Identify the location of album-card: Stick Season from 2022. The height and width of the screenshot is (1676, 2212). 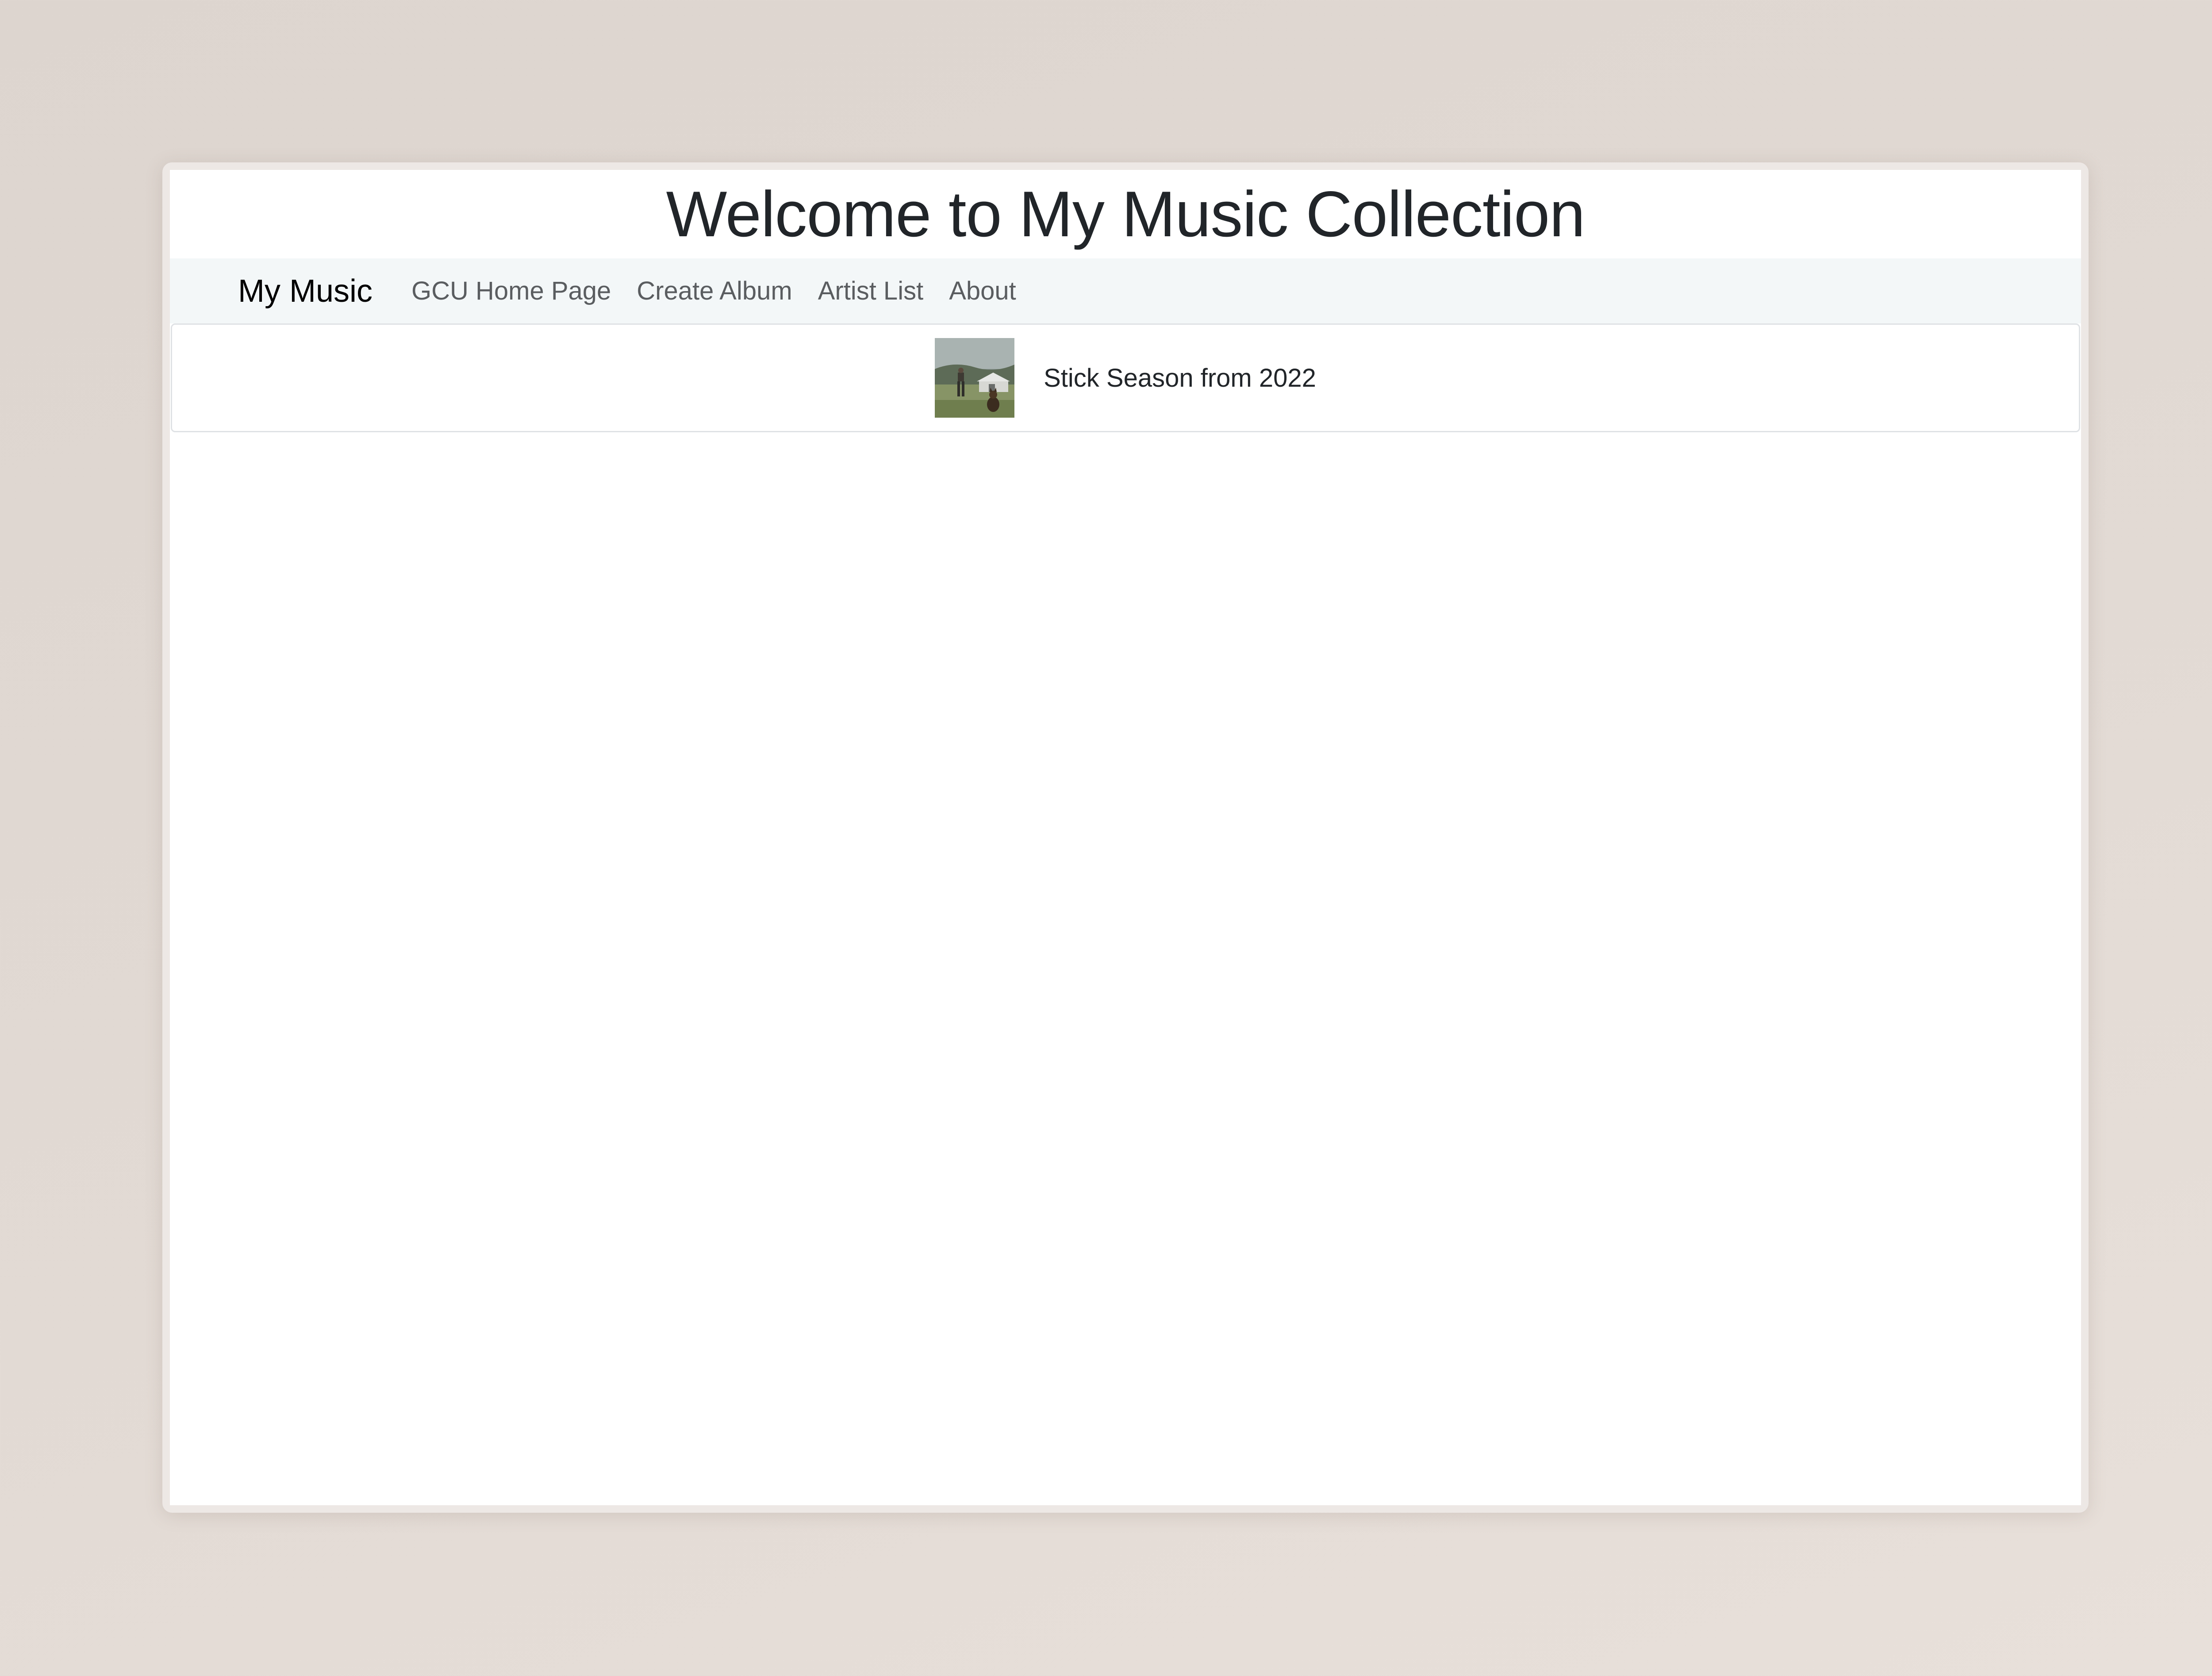
(1126, 377).